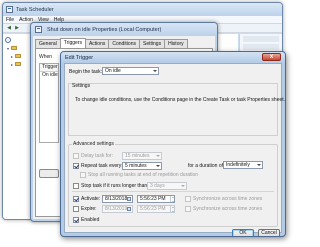 The width and height of the screenshot is (320, 247). Describe the element at coordinates (124, 43) in the screenshot. I see `tab-conditions: Conditions` at that location.